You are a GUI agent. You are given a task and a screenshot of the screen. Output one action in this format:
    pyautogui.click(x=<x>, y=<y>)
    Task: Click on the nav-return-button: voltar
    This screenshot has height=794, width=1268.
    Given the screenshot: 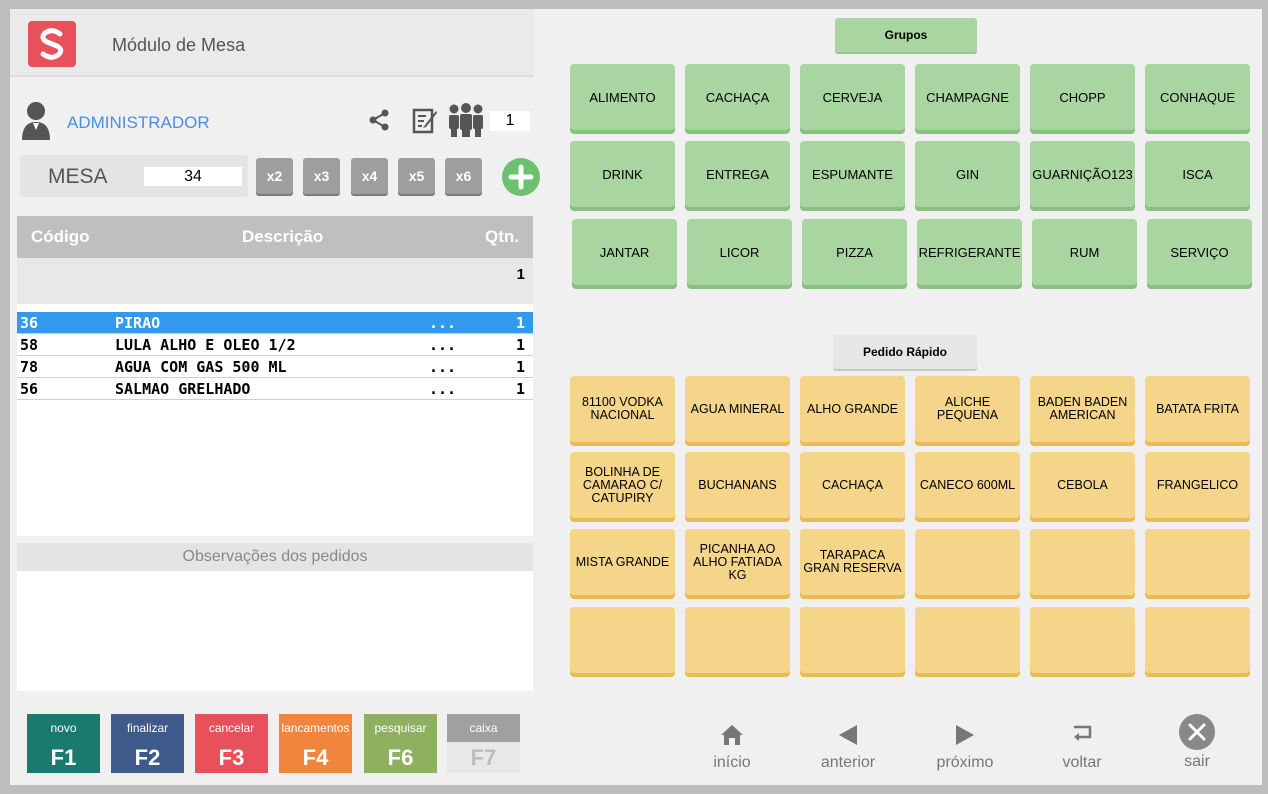 What is the action you would take?
    pyautogui.click(x=1082, y=746)
    